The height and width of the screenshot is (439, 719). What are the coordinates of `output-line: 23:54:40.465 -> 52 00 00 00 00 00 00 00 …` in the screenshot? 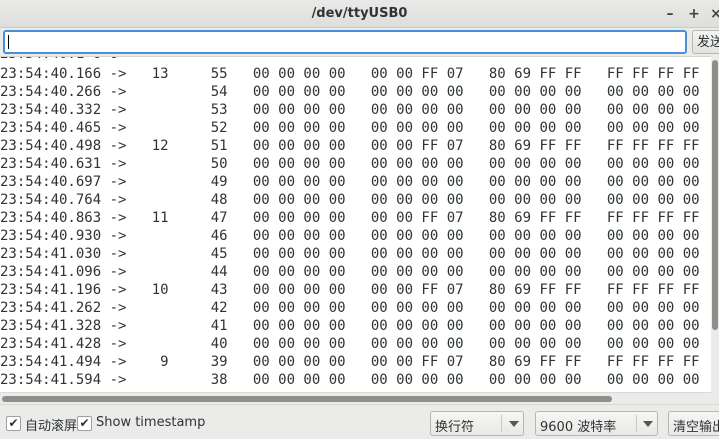 It's located at (350, 128).